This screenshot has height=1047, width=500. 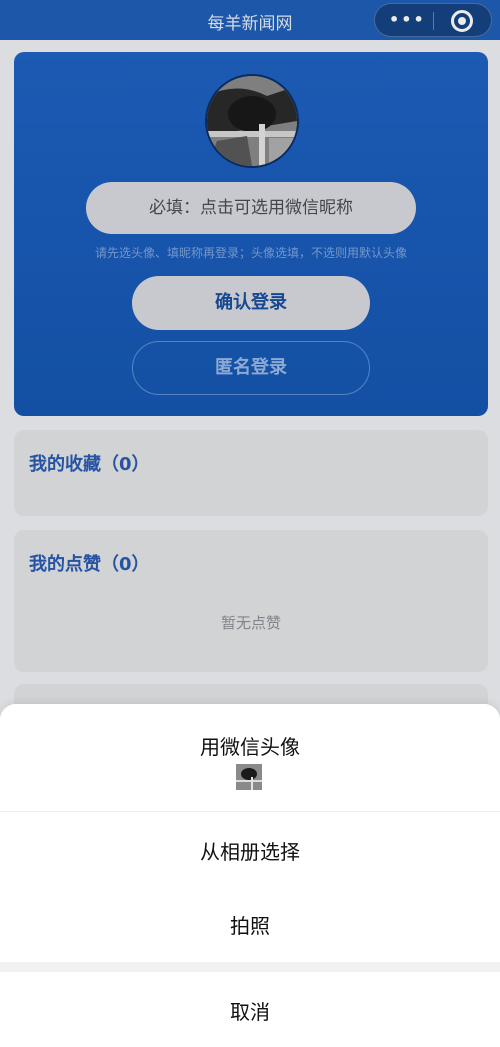 What do you see at coordinates (250, 926) in the screenshot?
I see `take-photo-option: 拍照` at bounding box center [250, 926].